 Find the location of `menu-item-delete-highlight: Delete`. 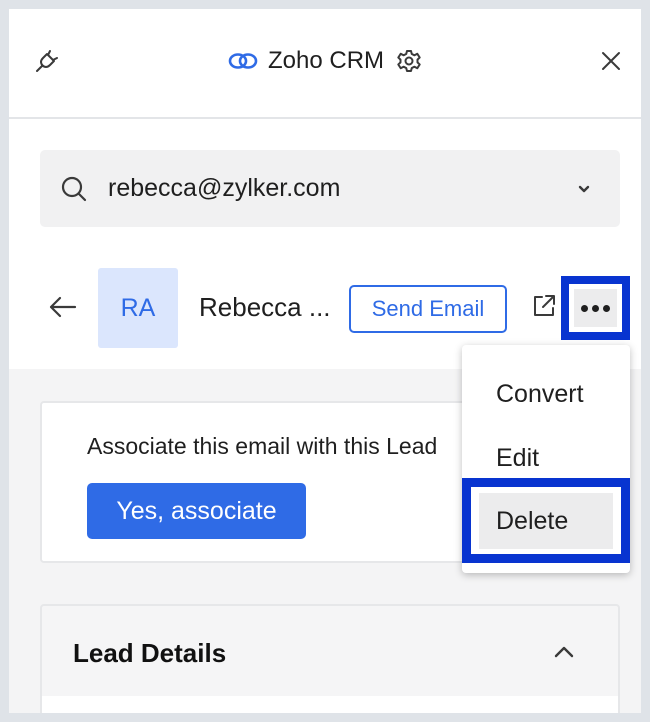

menu-item-delete-highlight: Delete is located at coordinates (546, 520).